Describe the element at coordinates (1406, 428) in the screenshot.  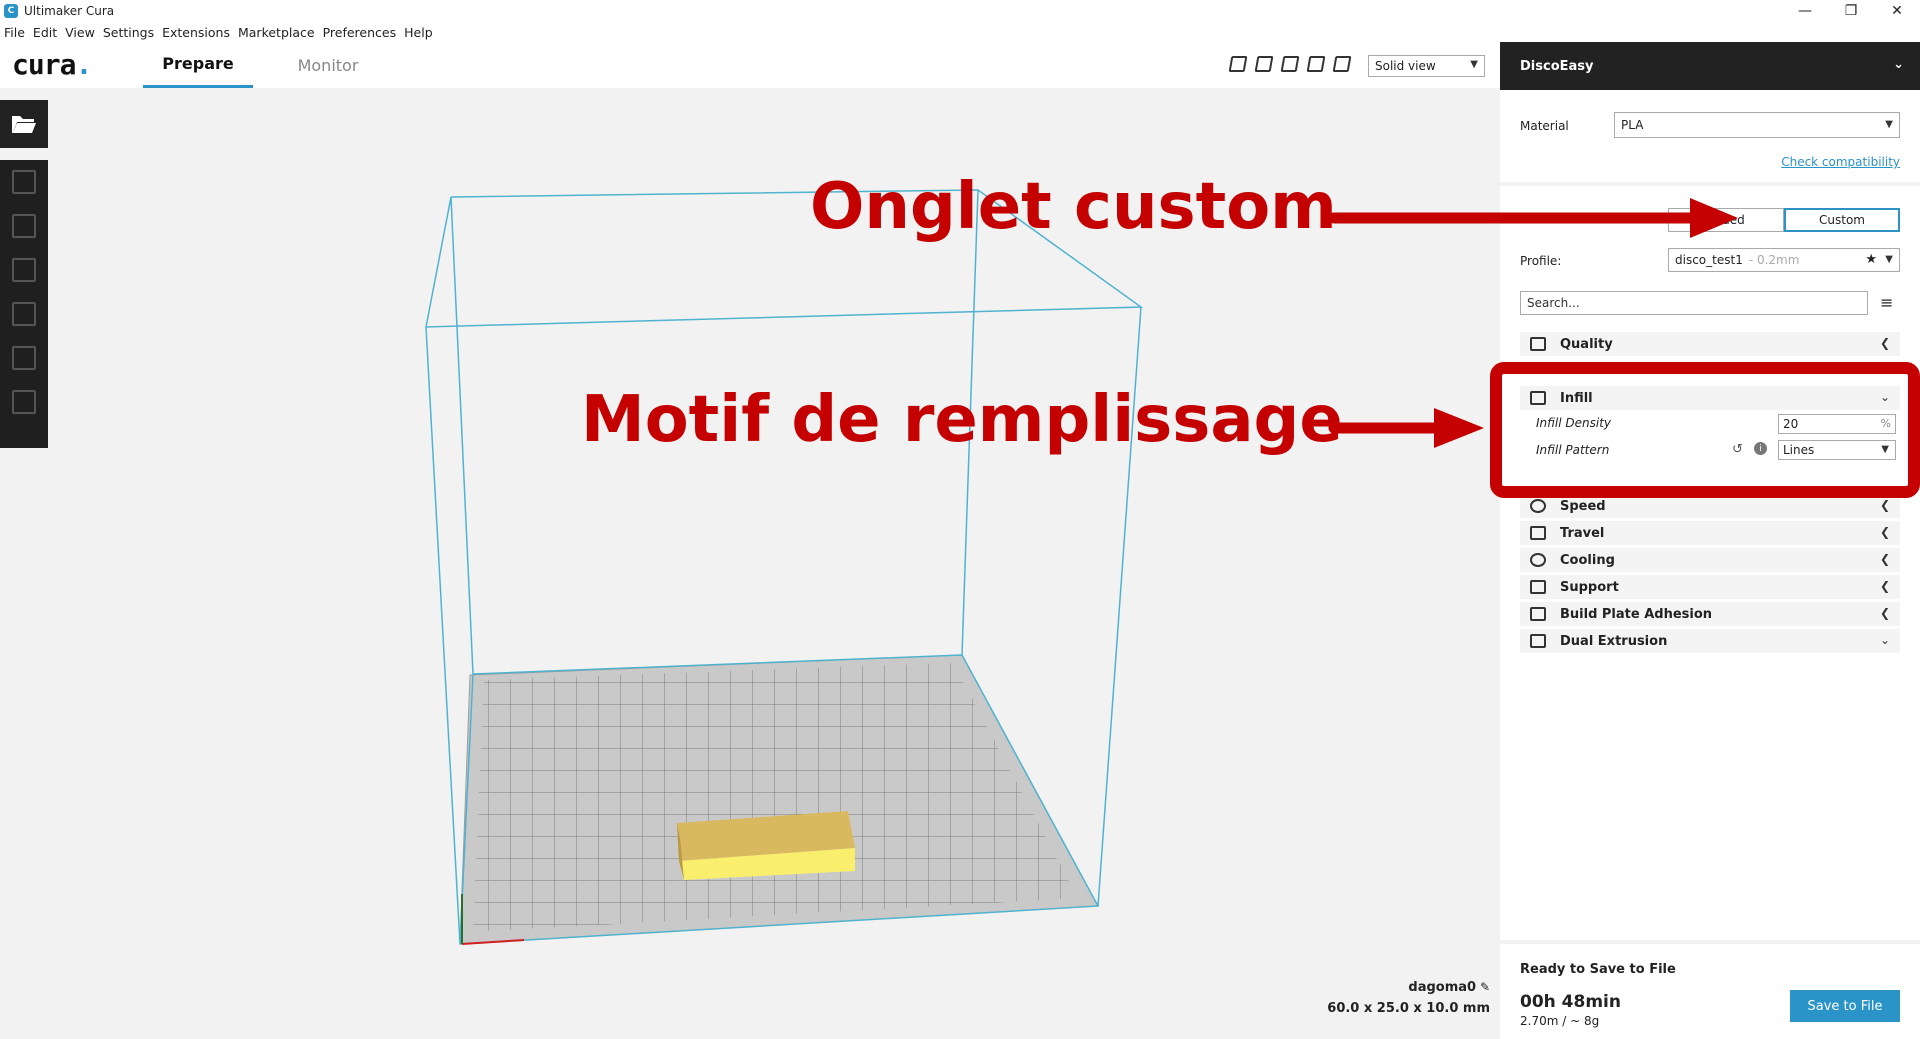
I see `arrow-to-infill-pattern` at that location.